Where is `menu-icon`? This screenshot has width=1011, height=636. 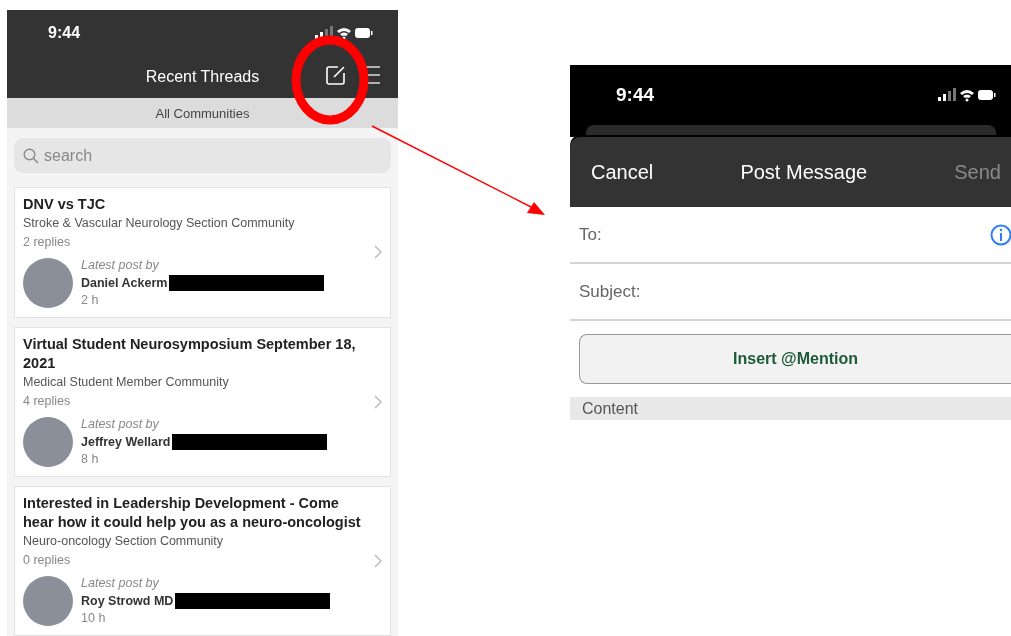 menu-icon is located at coordinates (372, 75).